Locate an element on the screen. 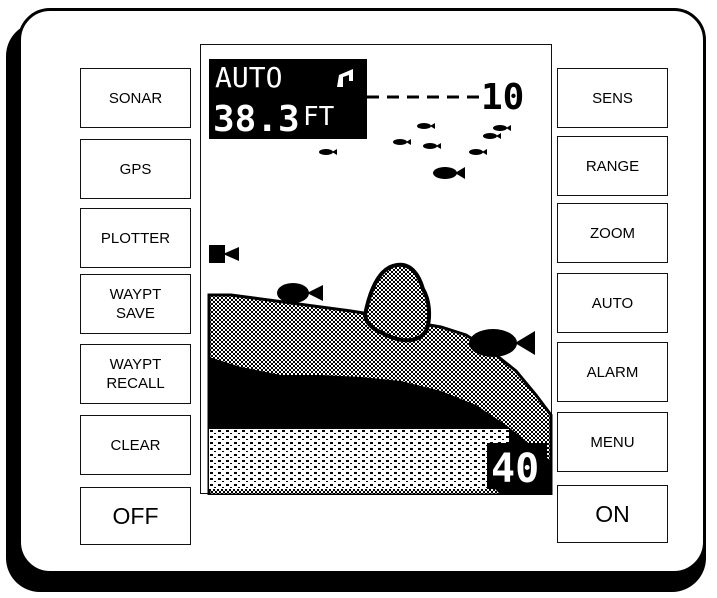  depth-value: 38.3 is located at coordinates (256, 119).